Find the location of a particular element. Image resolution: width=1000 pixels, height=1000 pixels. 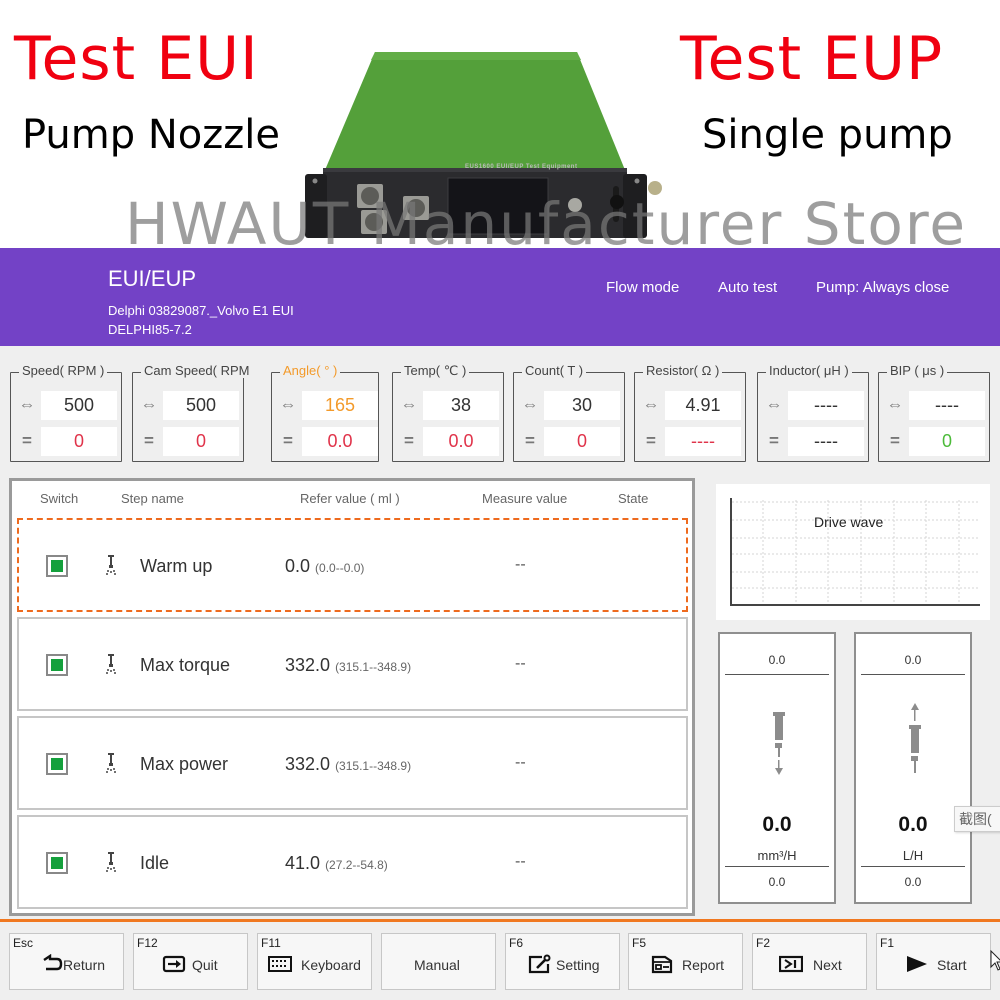

step-refer-value: 332.0 (315.1--348.9) is located at coordinates (348, 764).